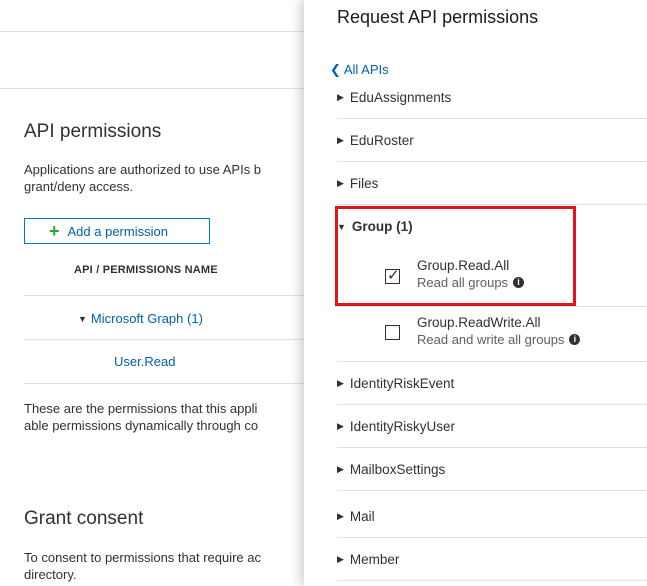  Describe the element at coordinates (402, 383) in the screenshot. I see `category-label: IdentityRiskEvent` at that location.